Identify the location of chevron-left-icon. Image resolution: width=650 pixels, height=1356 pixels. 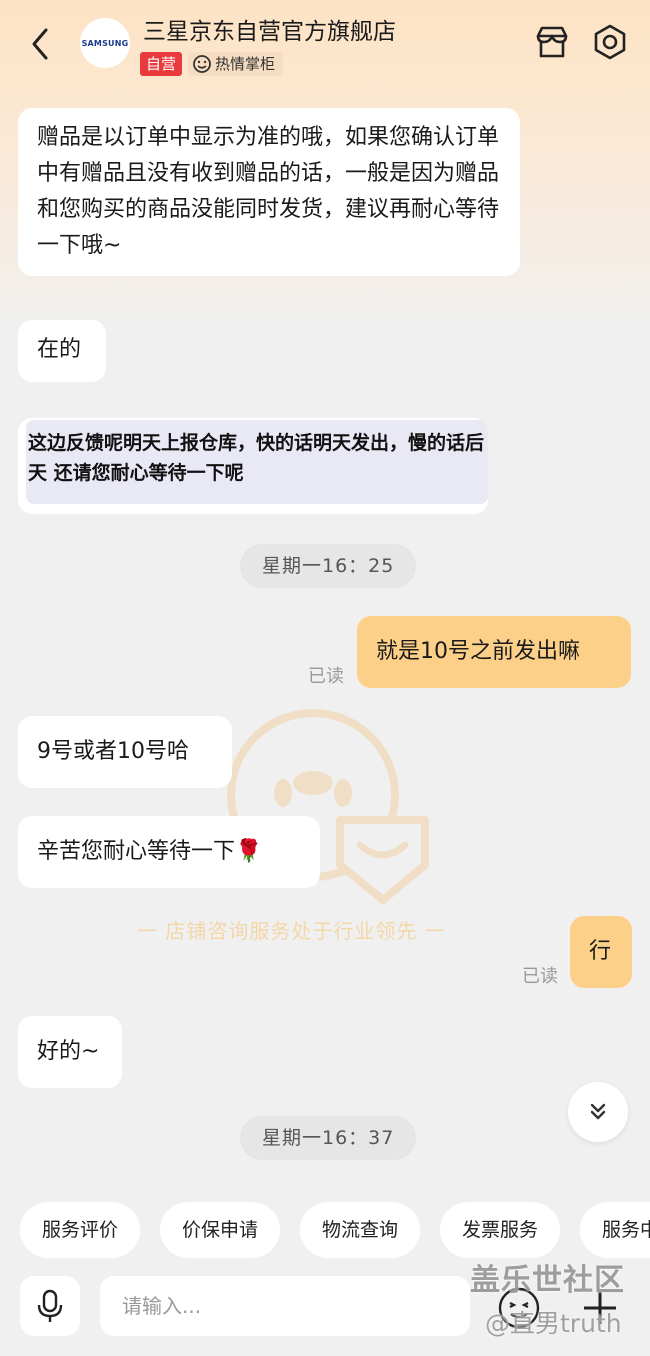
(40, 44).